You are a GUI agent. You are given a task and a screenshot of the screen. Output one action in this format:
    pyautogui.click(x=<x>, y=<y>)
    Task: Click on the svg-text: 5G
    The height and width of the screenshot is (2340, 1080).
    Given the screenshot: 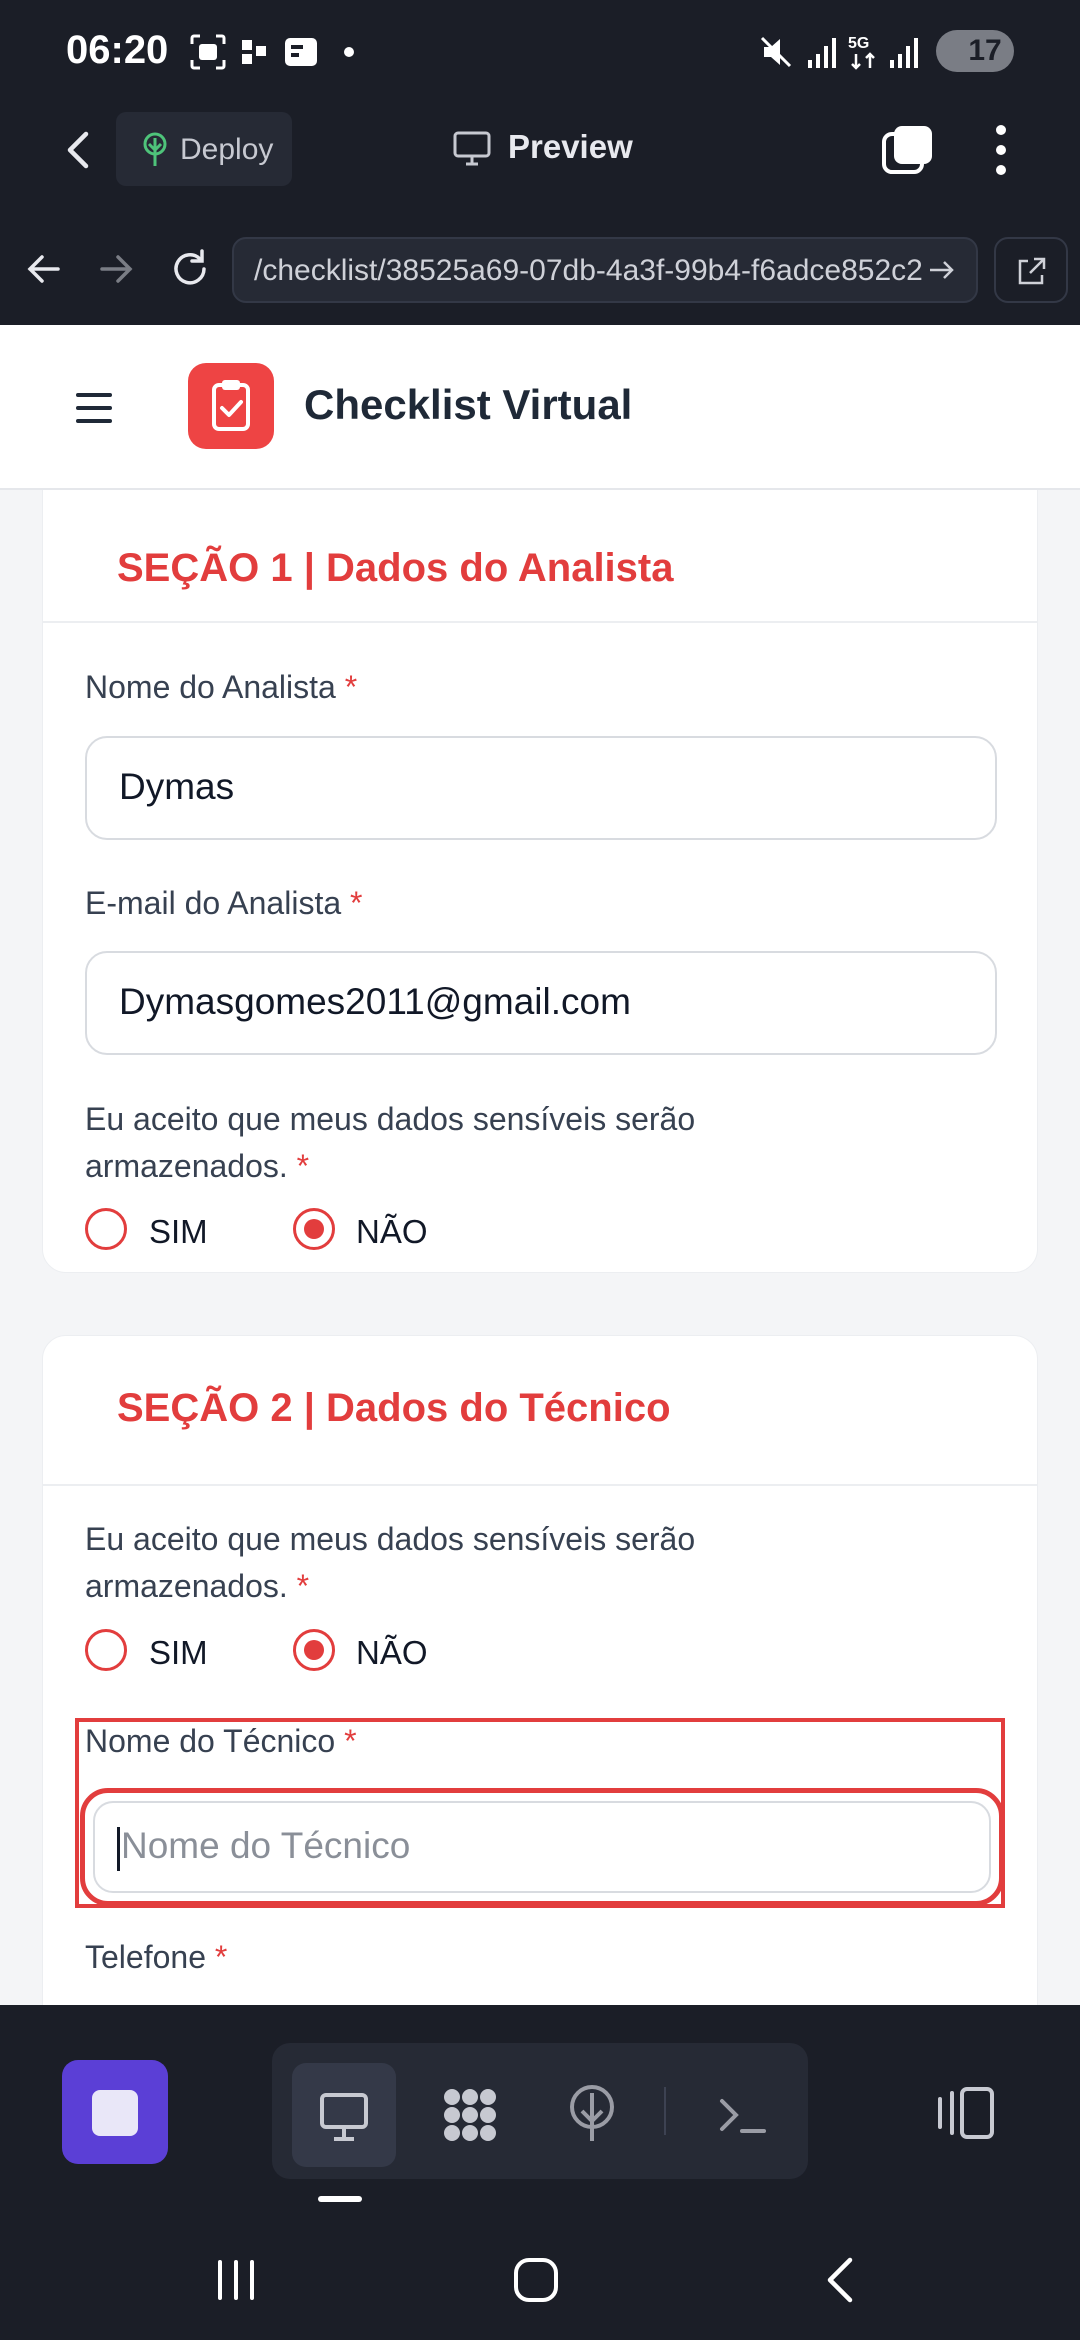 What is the action you would take?
    pyautogui.click(x=858, y=43)
    